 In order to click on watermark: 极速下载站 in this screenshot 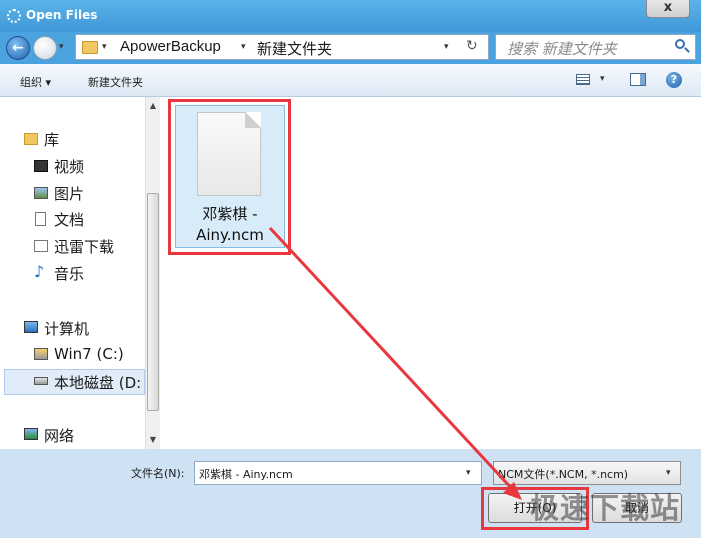, I will do `click(605, 508)`.